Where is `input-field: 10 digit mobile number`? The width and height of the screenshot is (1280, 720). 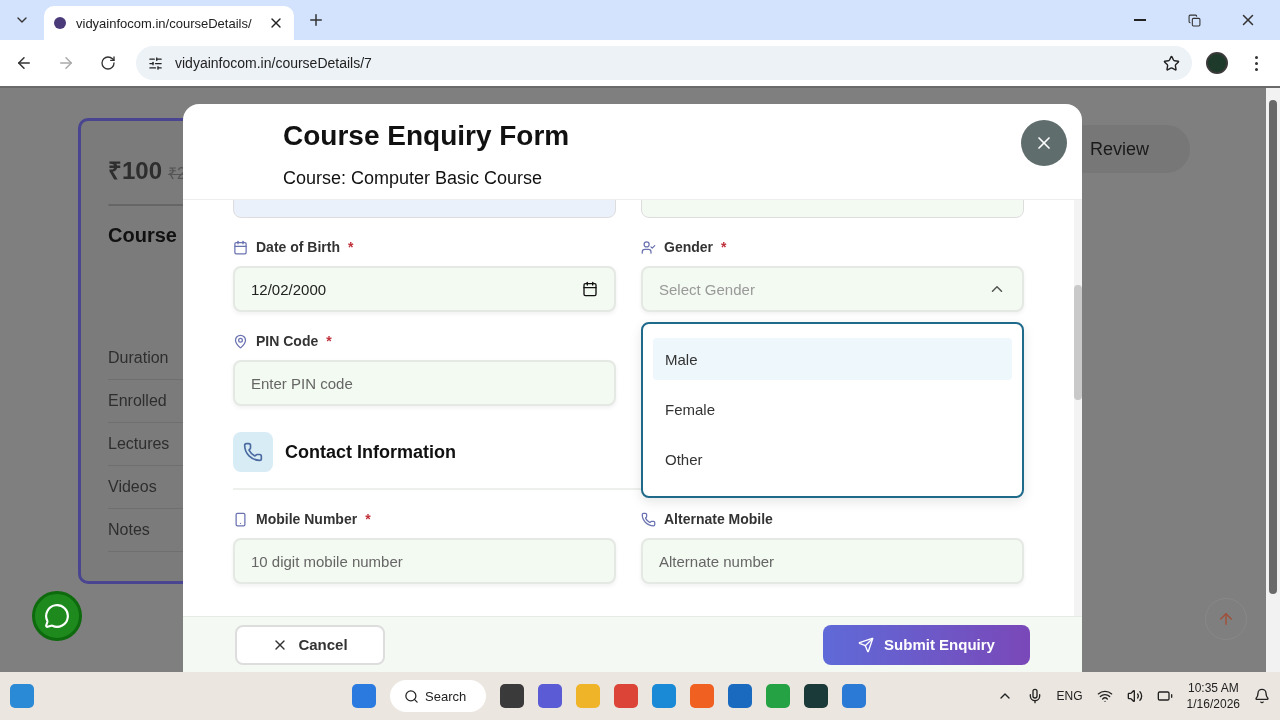 input-field: 10 digit mobile number is located at coordinates (424, 561).